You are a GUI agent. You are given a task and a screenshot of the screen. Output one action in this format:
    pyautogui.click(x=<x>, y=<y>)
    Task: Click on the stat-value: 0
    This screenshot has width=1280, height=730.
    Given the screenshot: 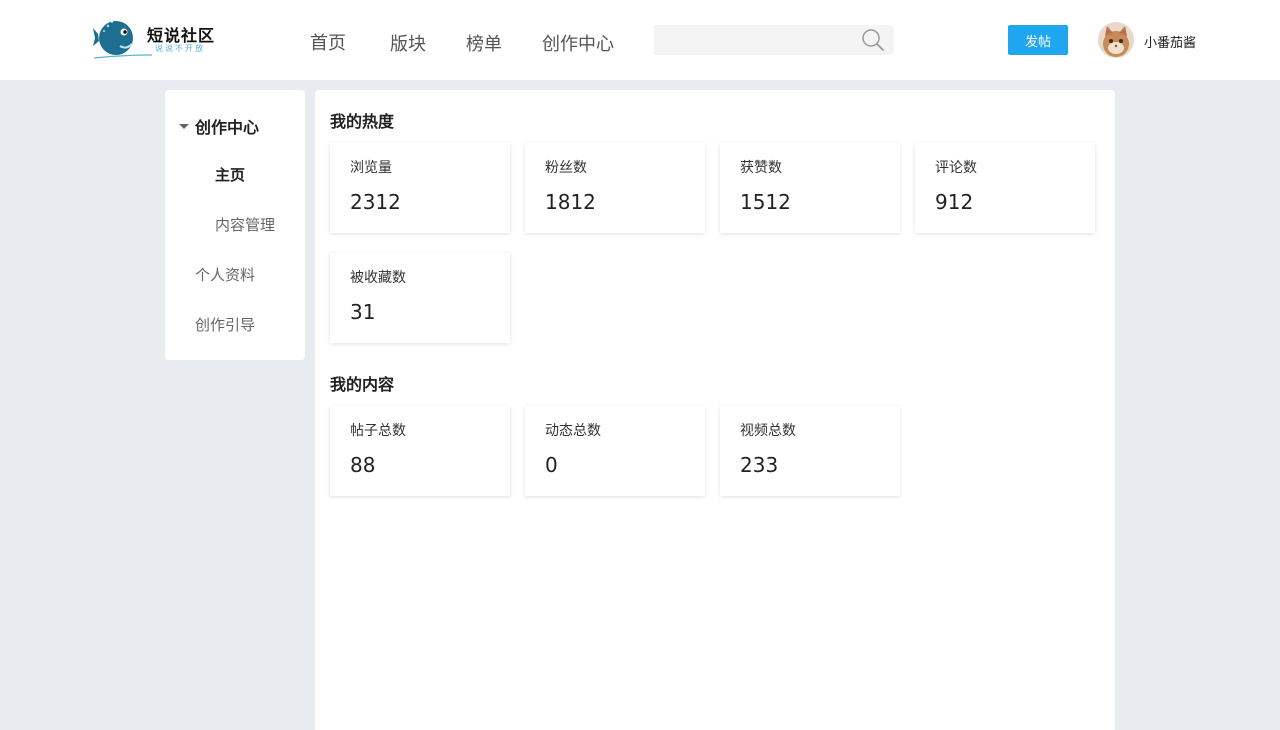 What is the action you would take?
    pyautogui.click(x=551, y=465)
    